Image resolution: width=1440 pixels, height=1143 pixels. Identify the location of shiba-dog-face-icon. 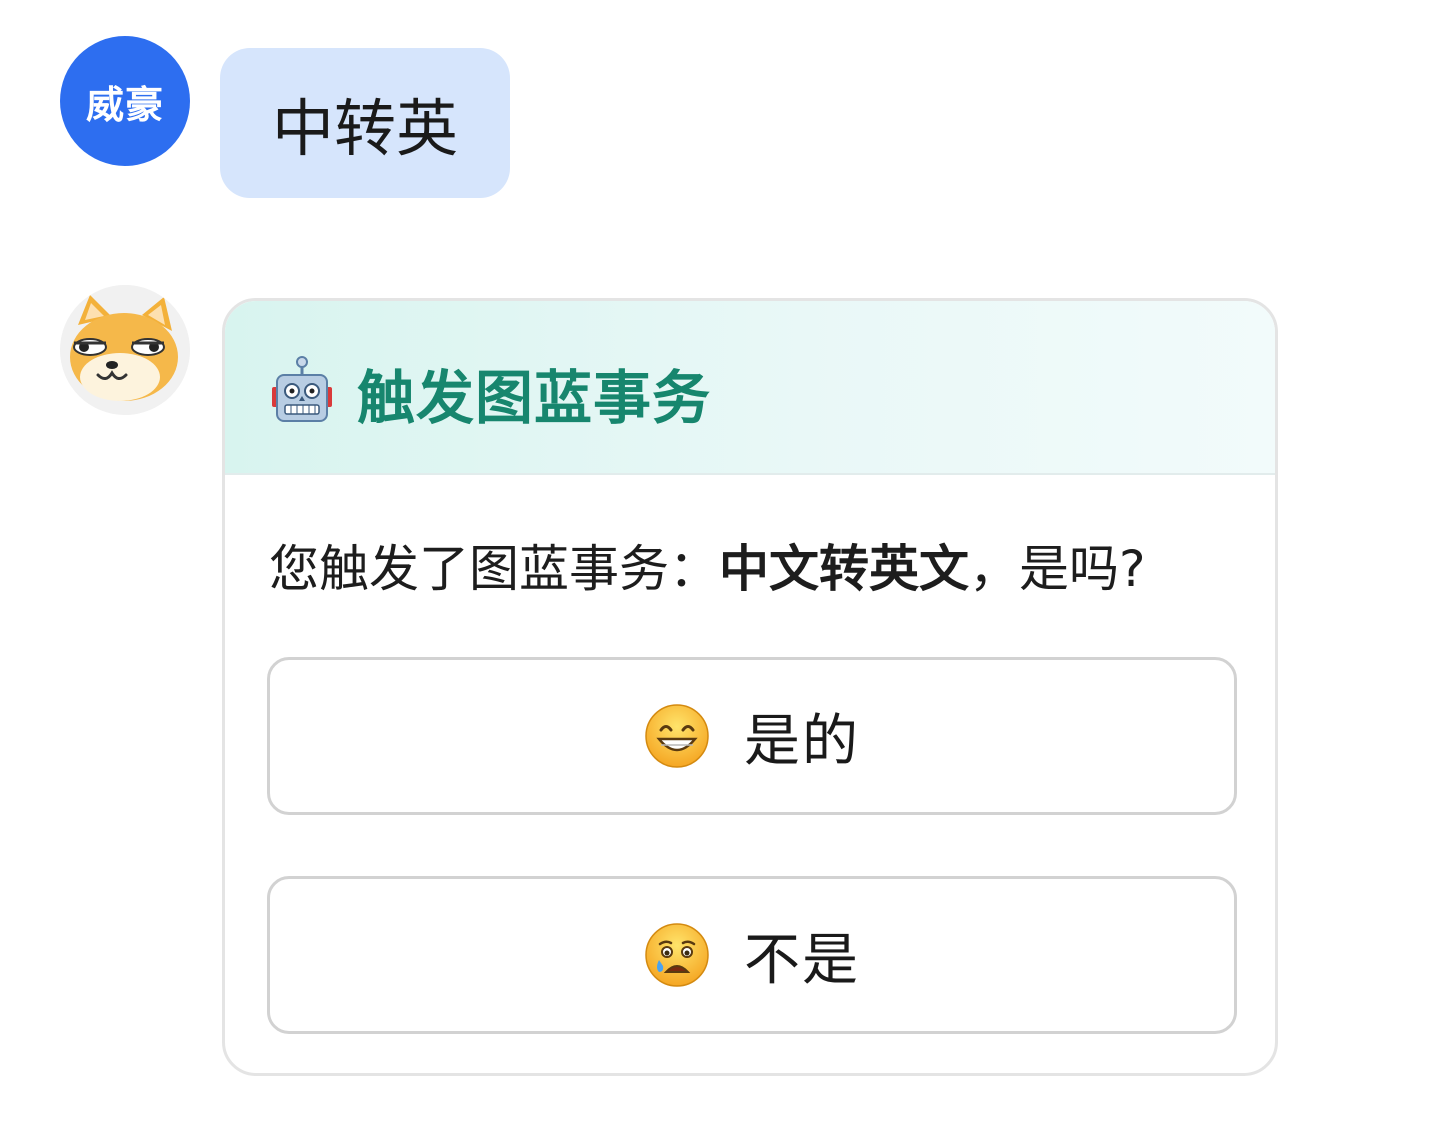
(125, 350).